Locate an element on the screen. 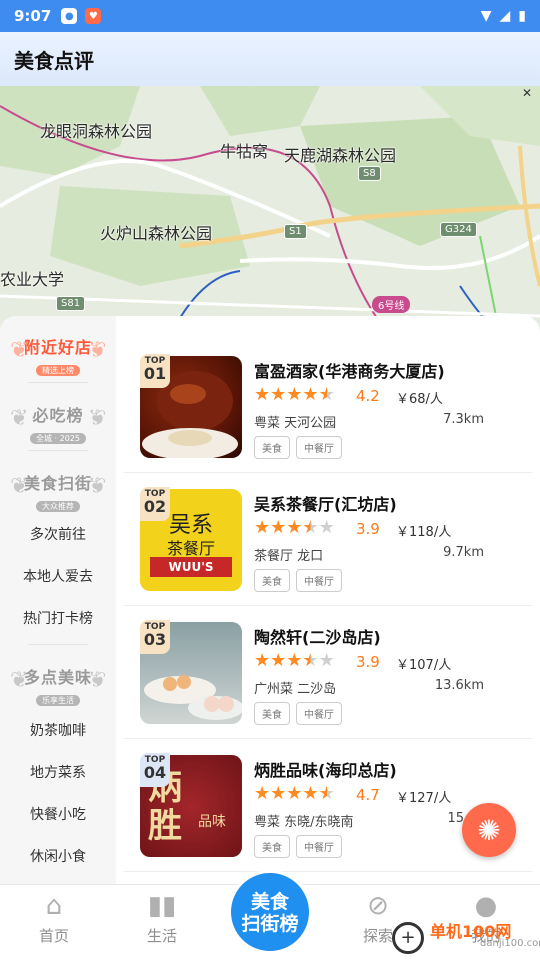 Image resolution: width=540 pixels, height=960 pixels. rating-score: 3.9 is located at coordinates (368, 662).